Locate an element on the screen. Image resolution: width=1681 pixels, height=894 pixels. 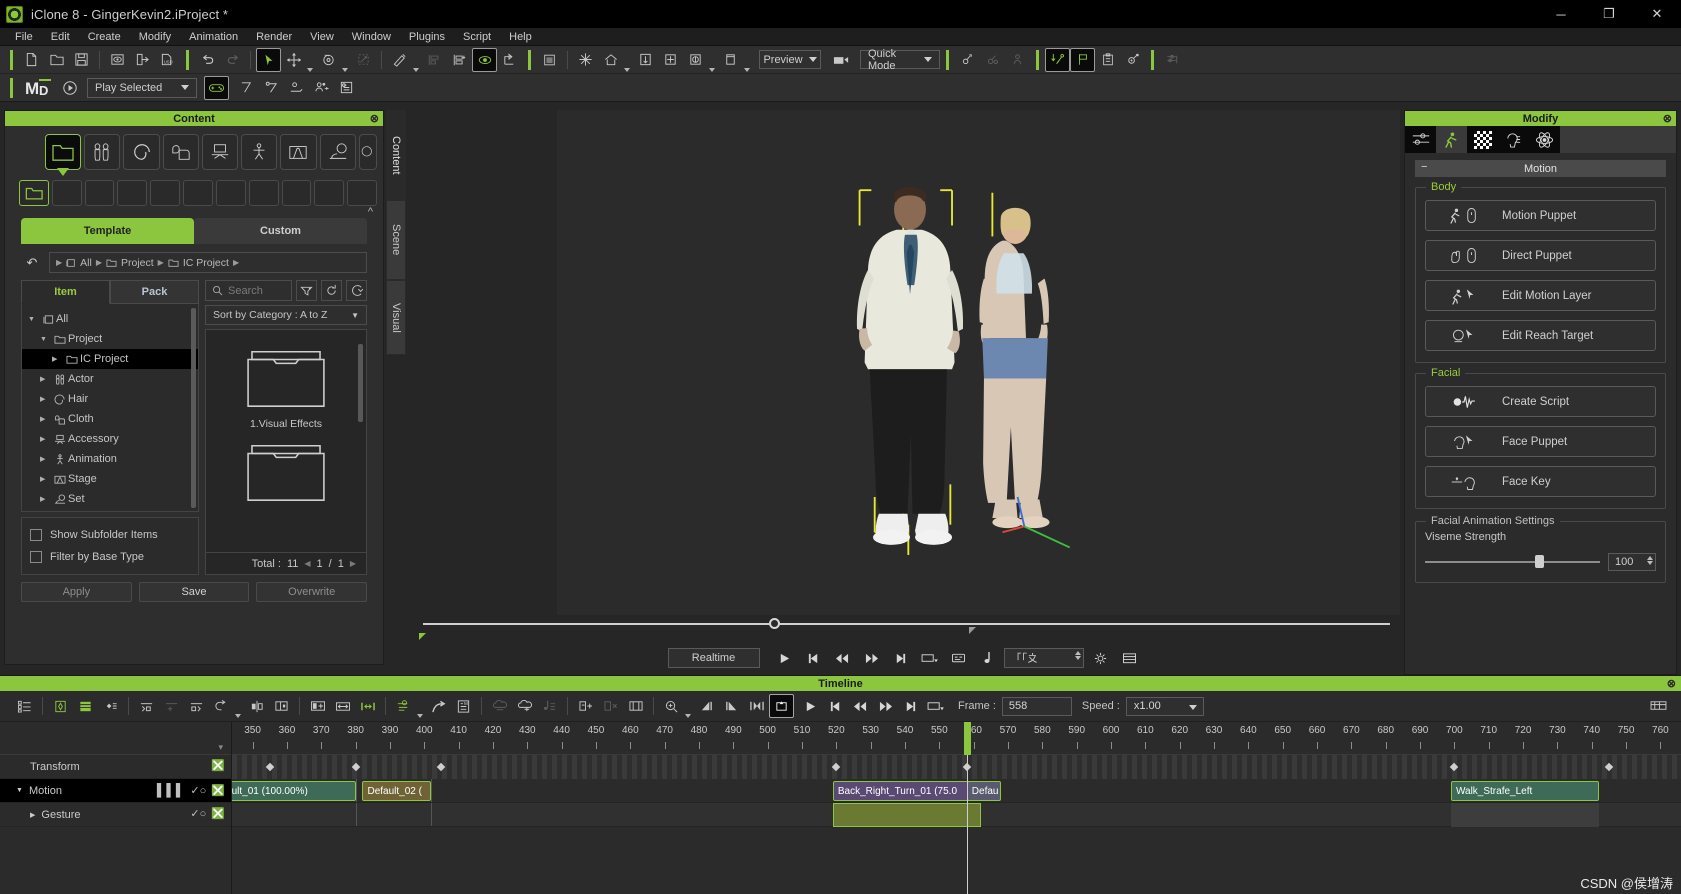
light-icon is located at coordinates (585, 60).